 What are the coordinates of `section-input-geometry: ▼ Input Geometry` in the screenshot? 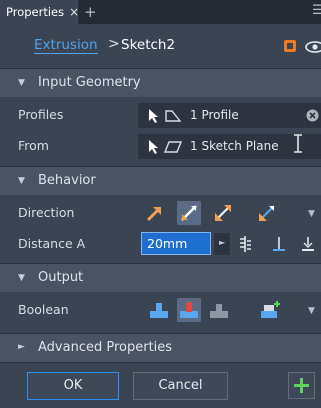 It's located at (160, 82).